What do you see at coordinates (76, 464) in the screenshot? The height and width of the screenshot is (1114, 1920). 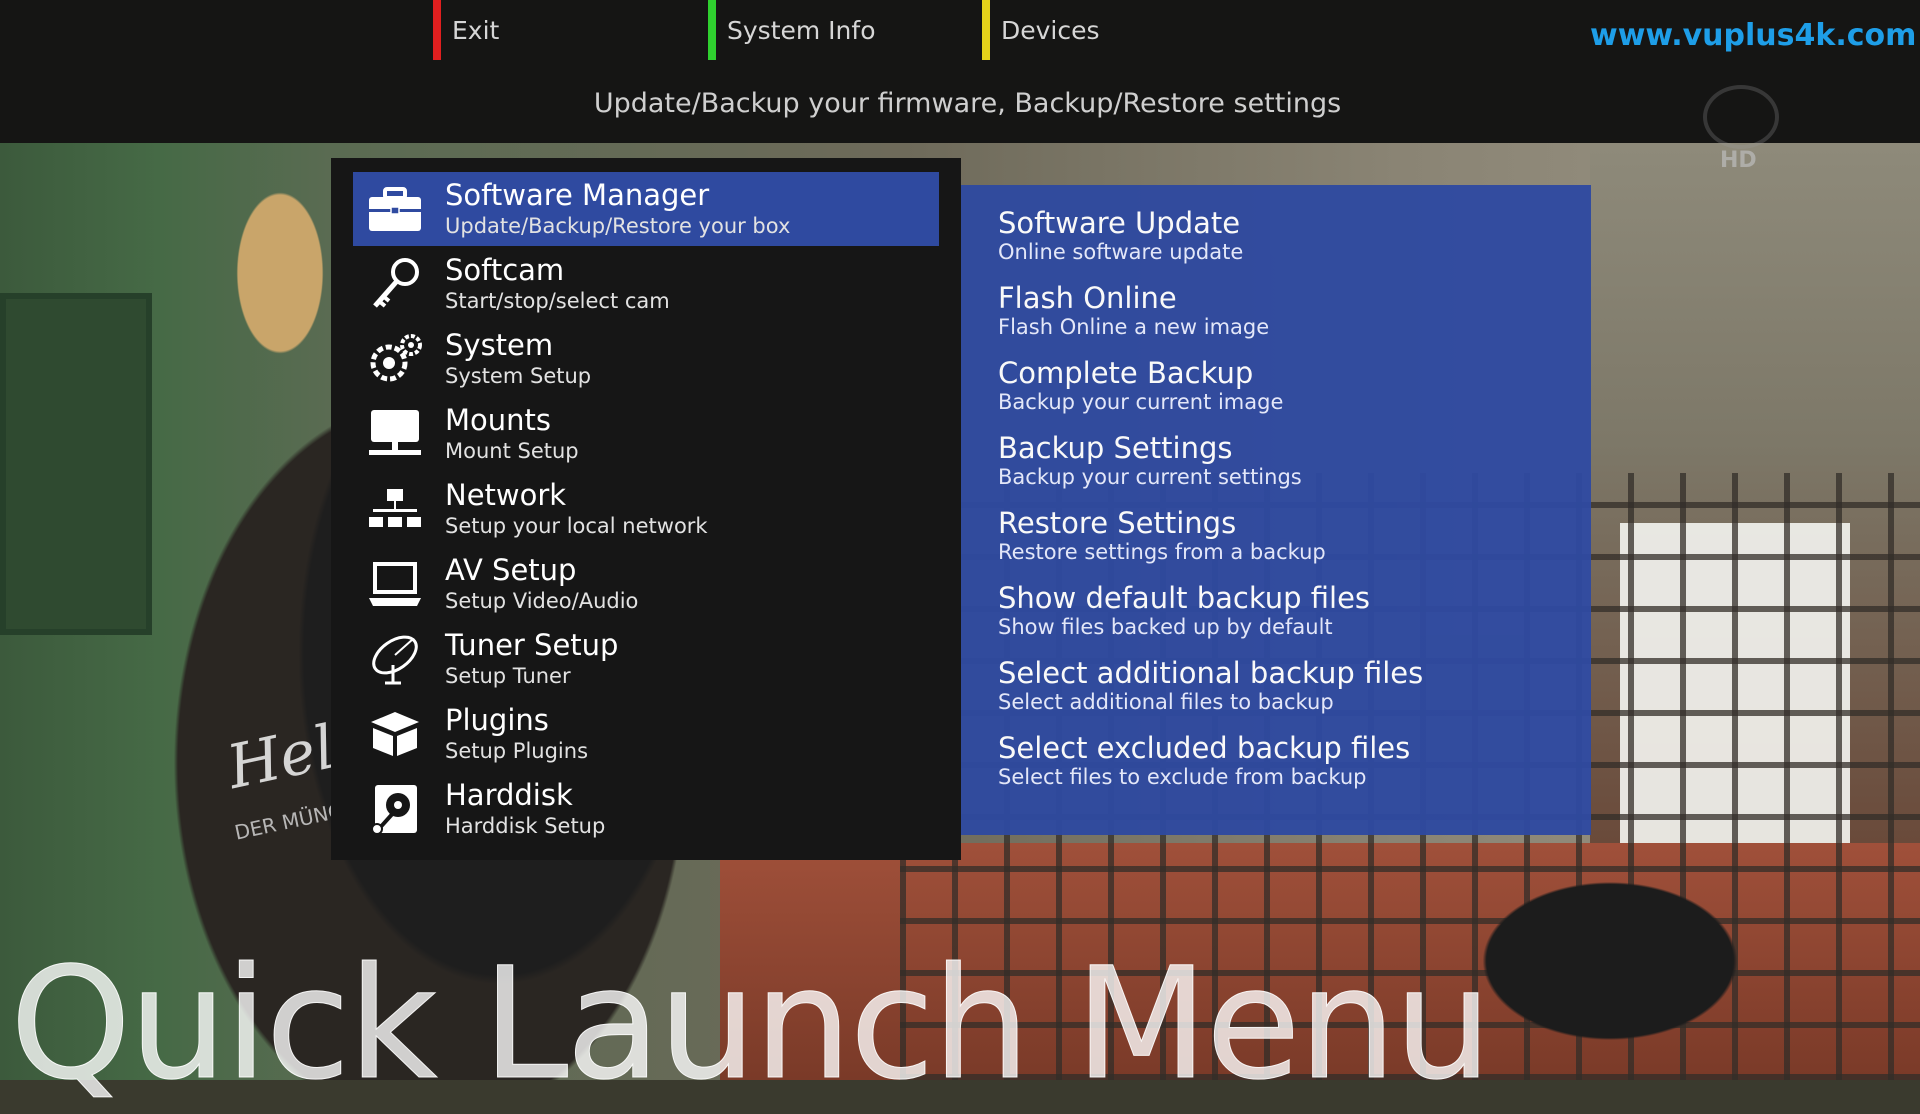 I see `scene-door` at bounding box center [76, 464].